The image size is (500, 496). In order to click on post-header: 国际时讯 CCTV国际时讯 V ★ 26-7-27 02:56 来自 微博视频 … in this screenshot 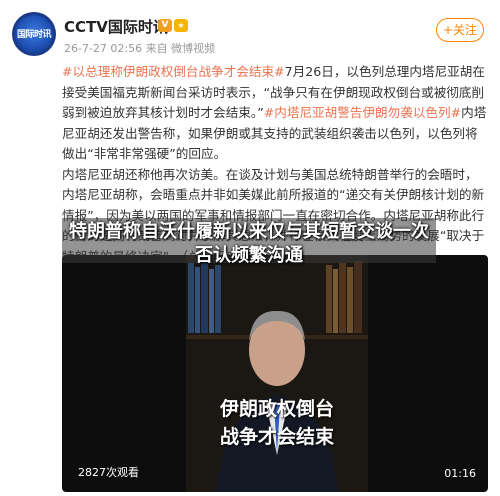, I will do `click(250, 36)`.